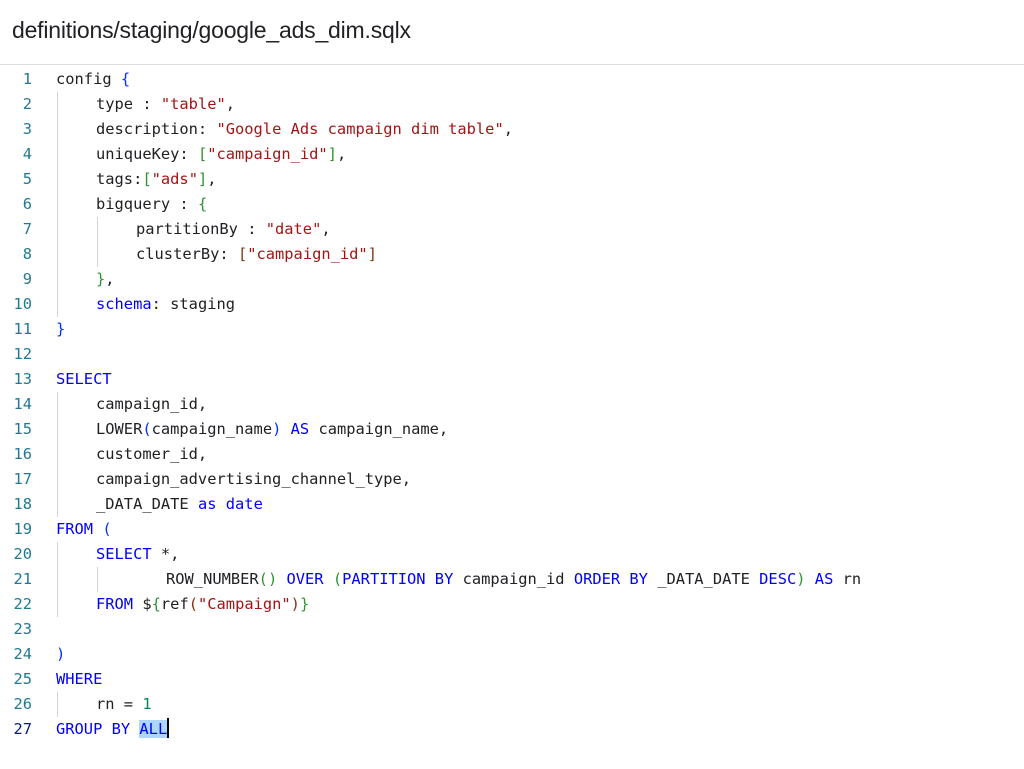 The height and width of the screenshot is (769, 1024). Describe the element at coordinates (27, 254) in the screenshot. I see `line-number: 8` at that location.